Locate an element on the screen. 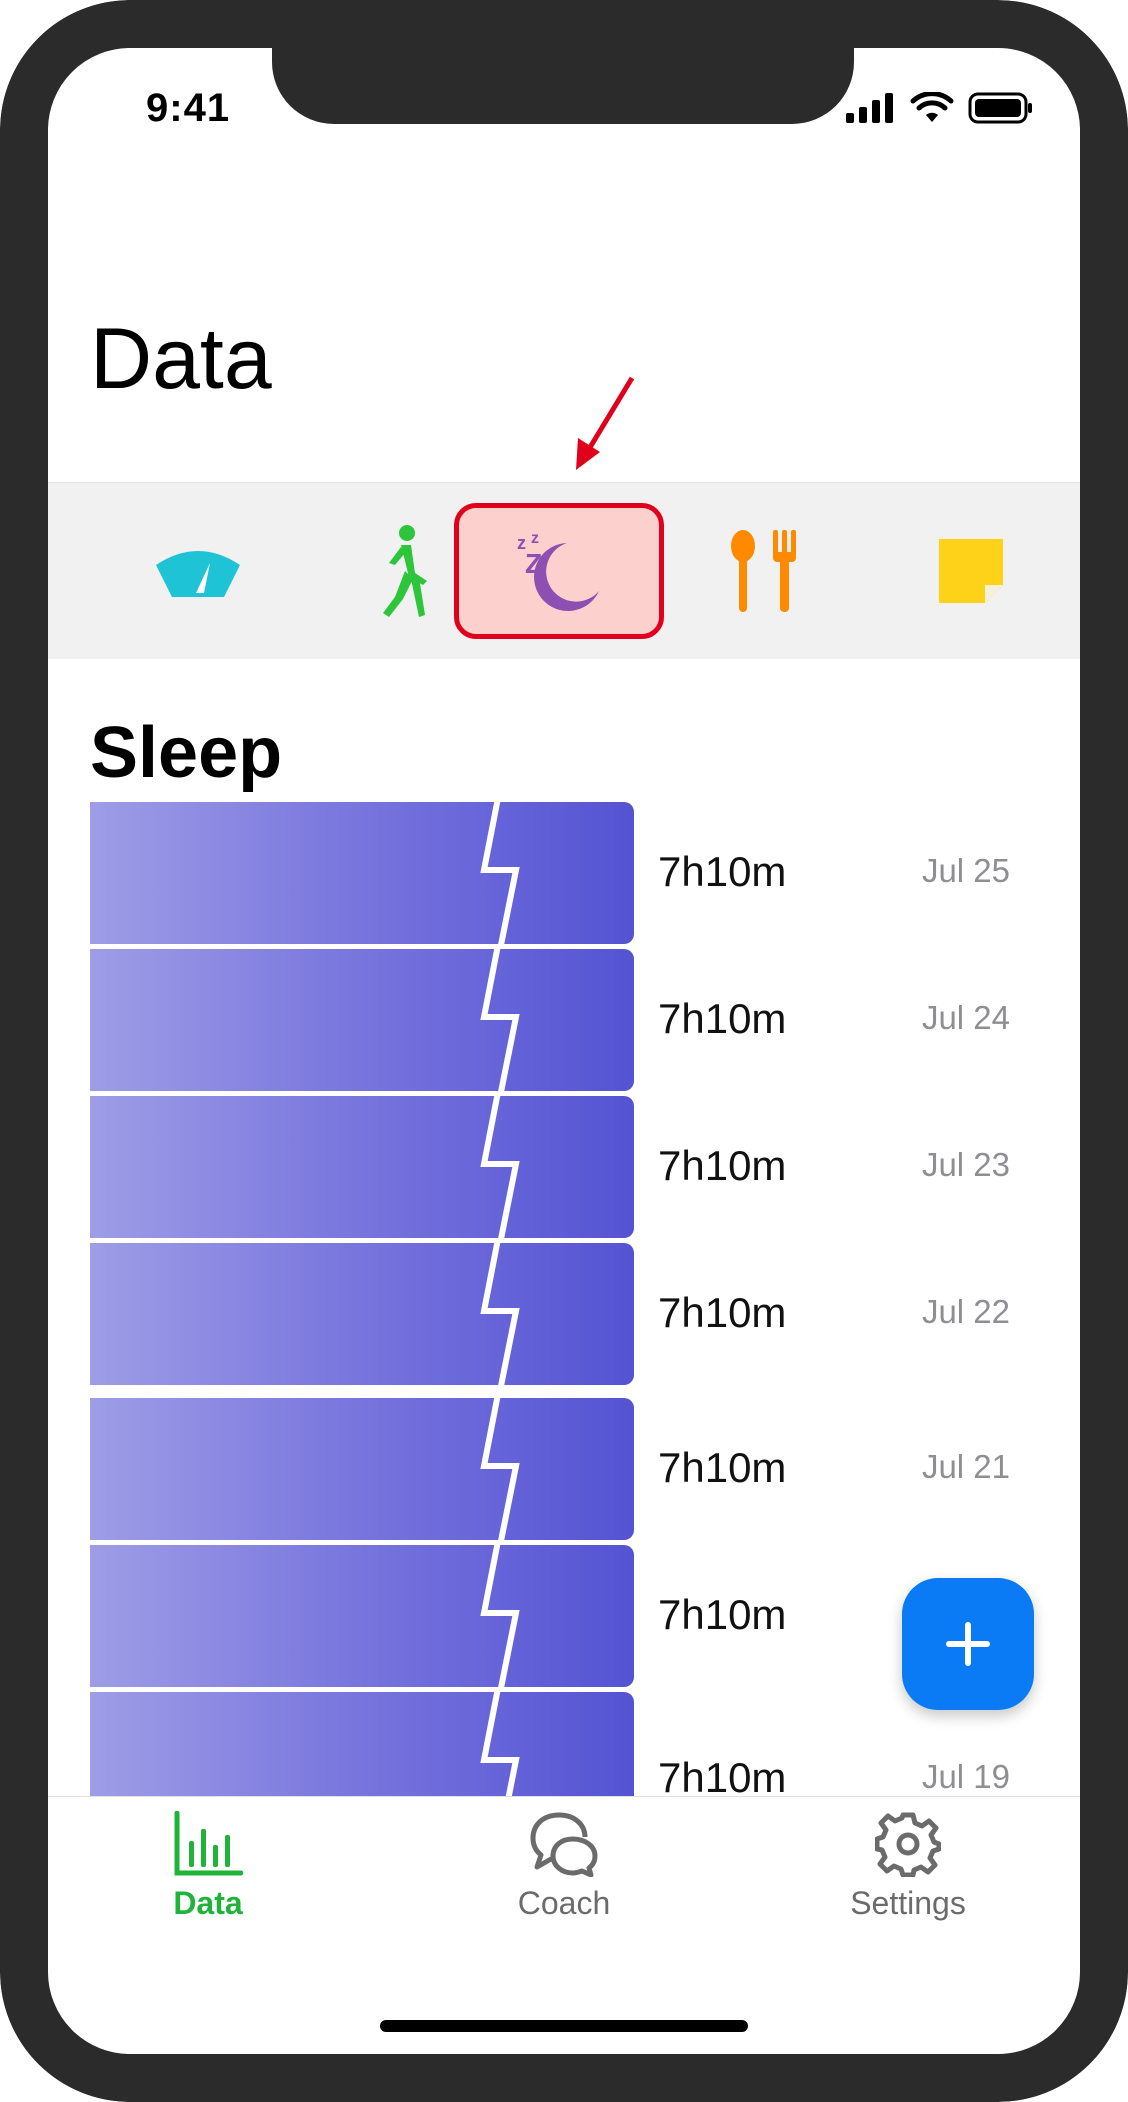  category-weight-button is located at coordinates (198, 571).